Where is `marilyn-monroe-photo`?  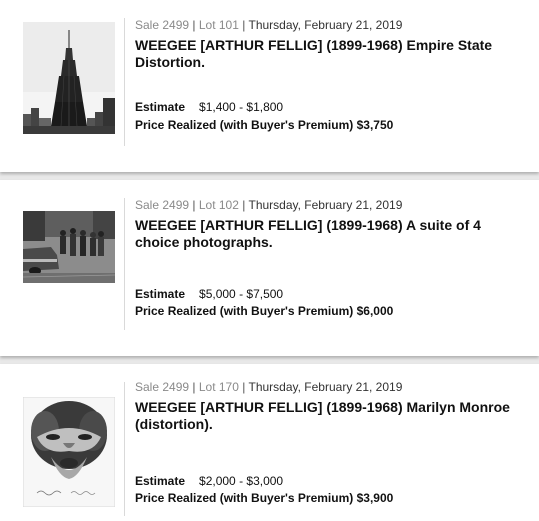 marilyn-monroe-photo is located at coordinates (69, 452).